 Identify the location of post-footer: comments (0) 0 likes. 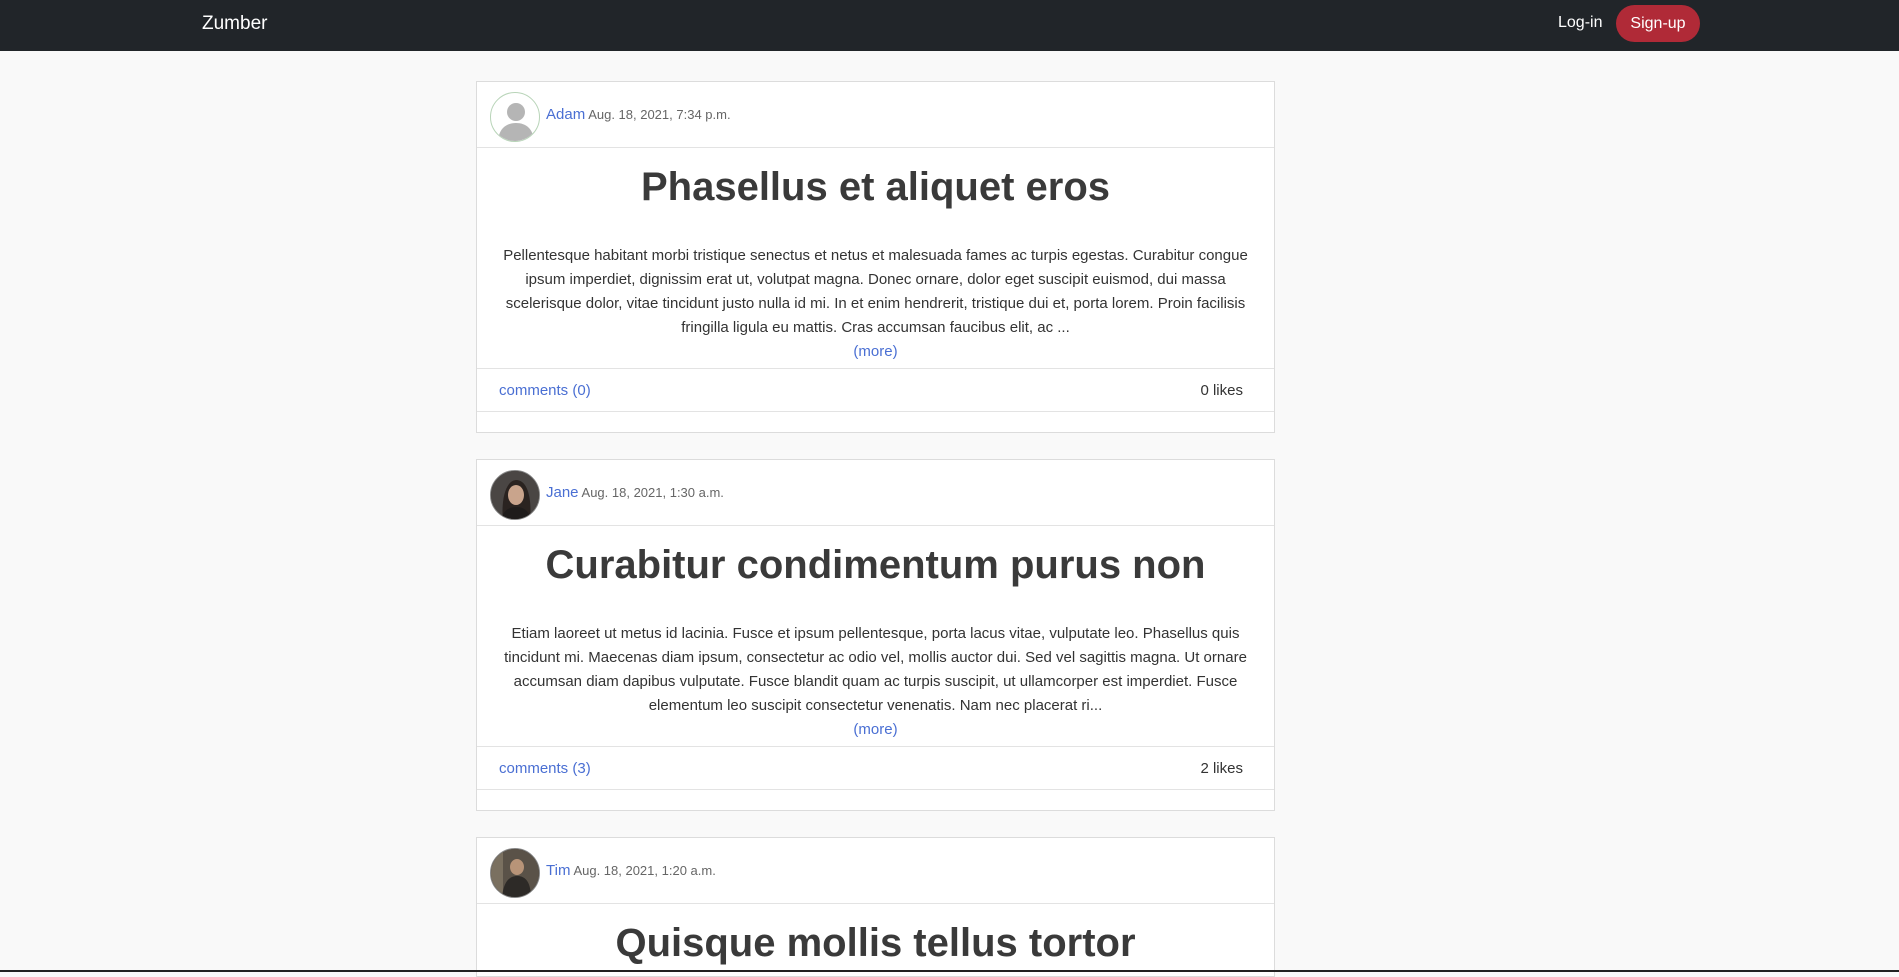
(875, 390).